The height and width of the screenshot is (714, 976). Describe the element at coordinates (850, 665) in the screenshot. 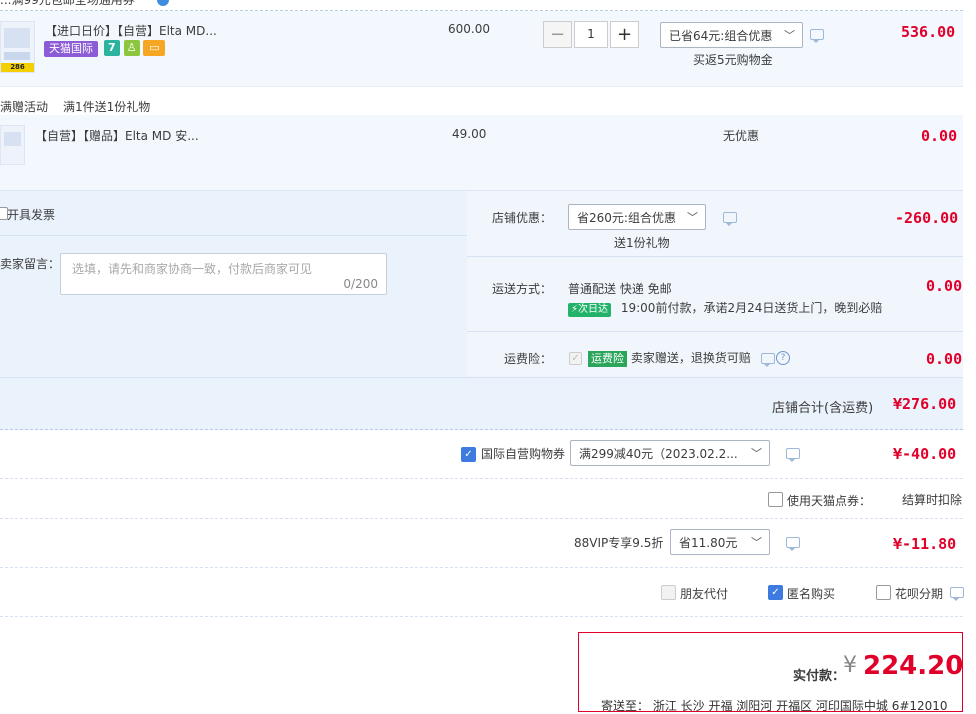

I see `pay-currency: ¥` at that location.